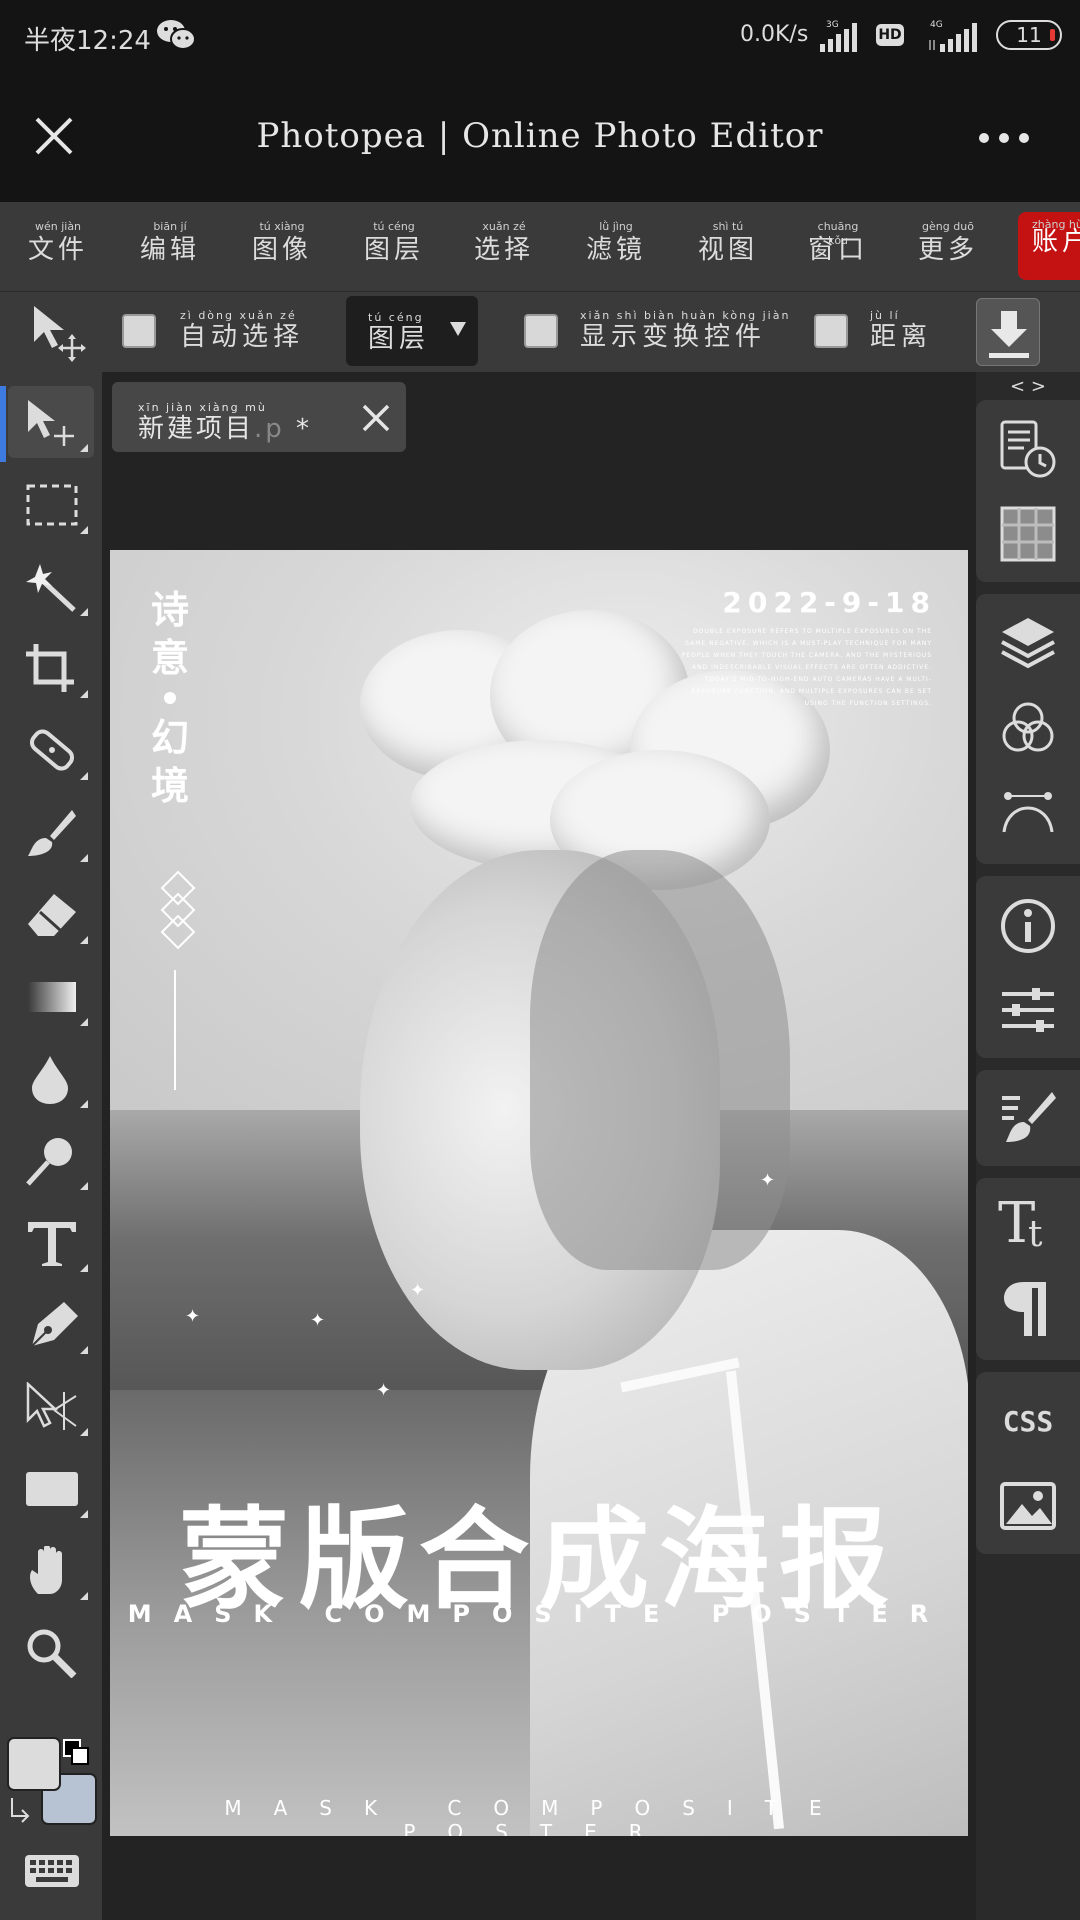 This screenshot has width=1080, height=1920. I want to click on brush-settings-icon, so click(1028, 1118).